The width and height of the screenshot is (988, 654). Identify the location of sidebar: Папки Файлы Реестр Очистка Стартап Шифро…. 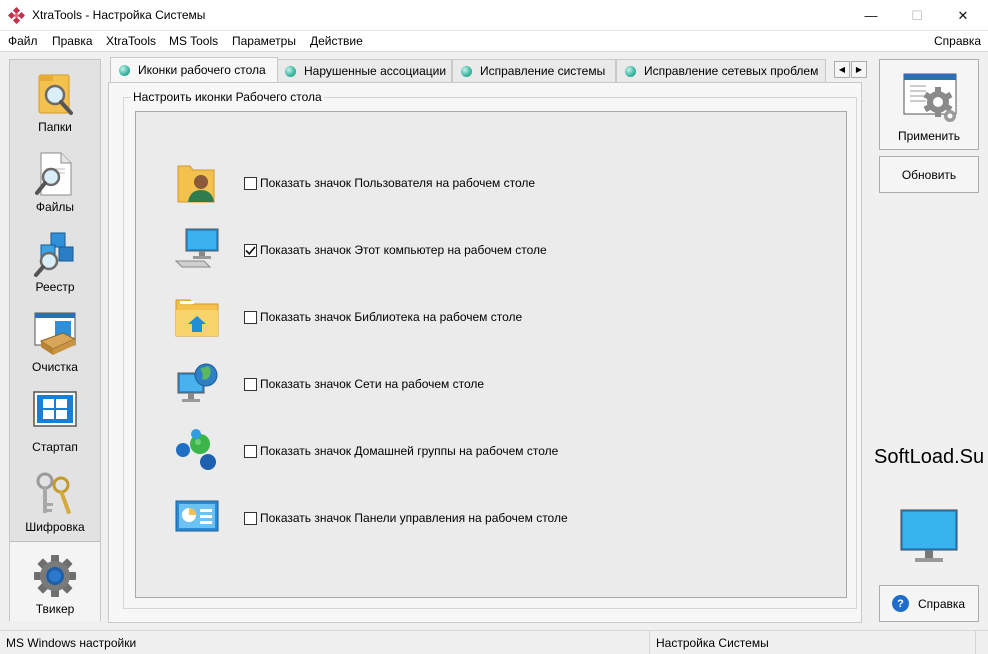
(55, 340).